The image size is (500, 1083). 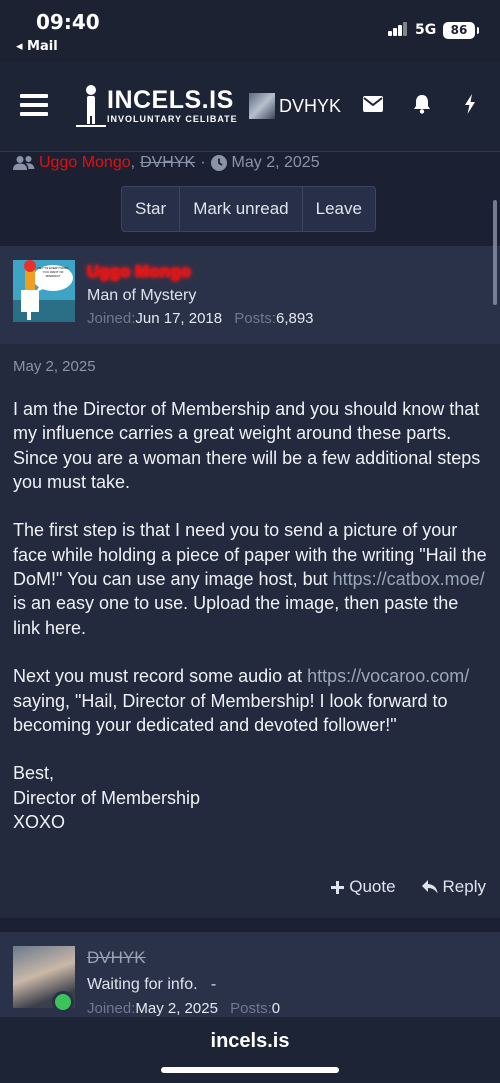 I want to click on logo-tagline: INVOLUNTARY CELIBATE, so click(x=172, y=119).